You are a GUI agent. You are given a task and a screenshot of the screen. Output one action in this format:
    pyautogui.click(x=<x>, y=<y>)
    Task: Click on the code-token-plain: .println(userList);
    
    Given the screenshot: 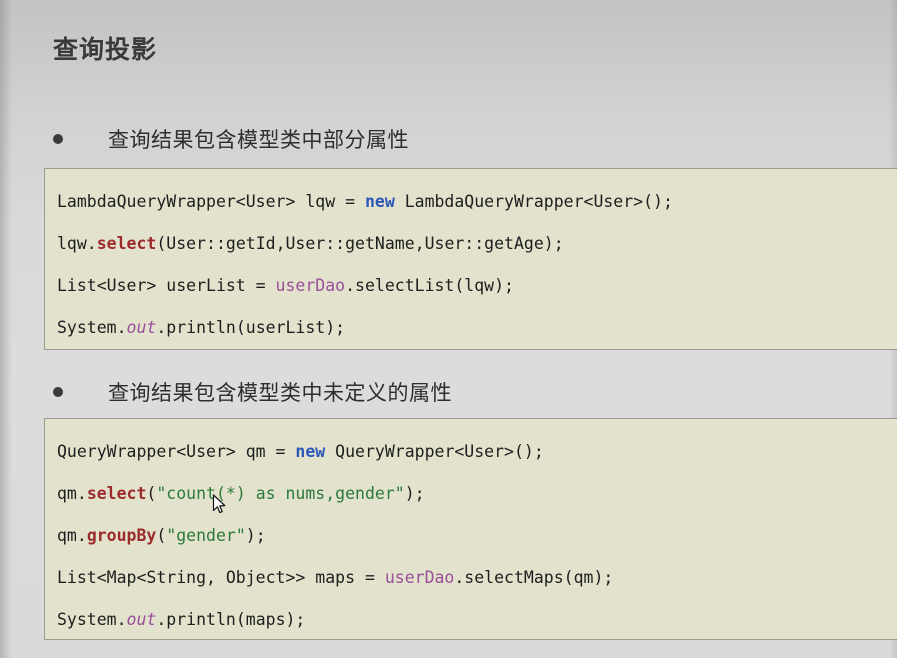 What is the action you would take?
    pyautogui.click(x=251, y=327)
    